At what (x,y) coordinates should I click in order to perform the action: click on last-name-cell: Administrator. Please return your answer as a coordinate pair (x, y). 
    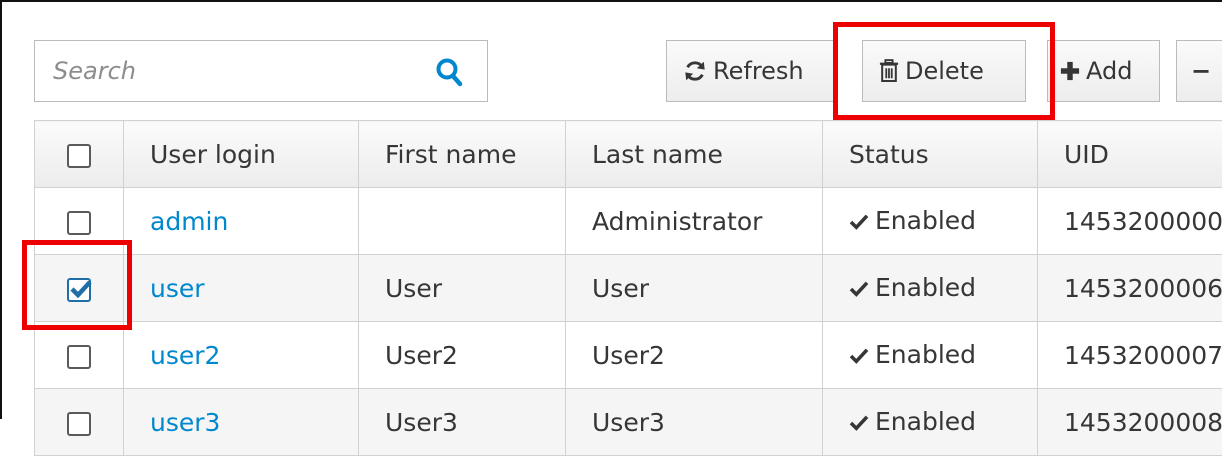
    Looking at the image, I should click on (694, 221).